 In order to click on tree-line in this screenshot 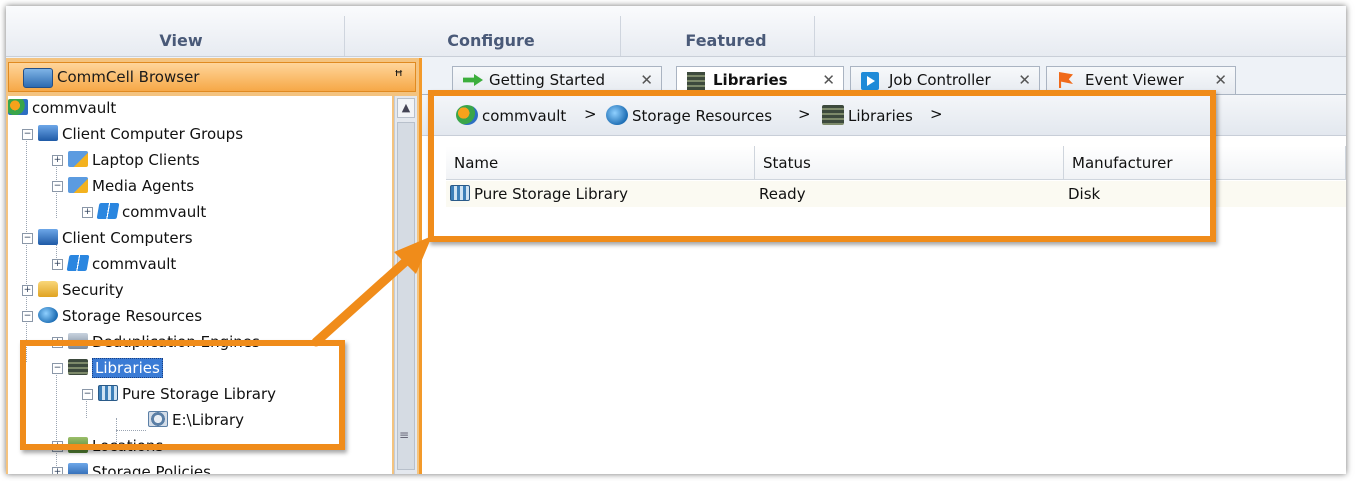, I will do `click(26, 247)`.